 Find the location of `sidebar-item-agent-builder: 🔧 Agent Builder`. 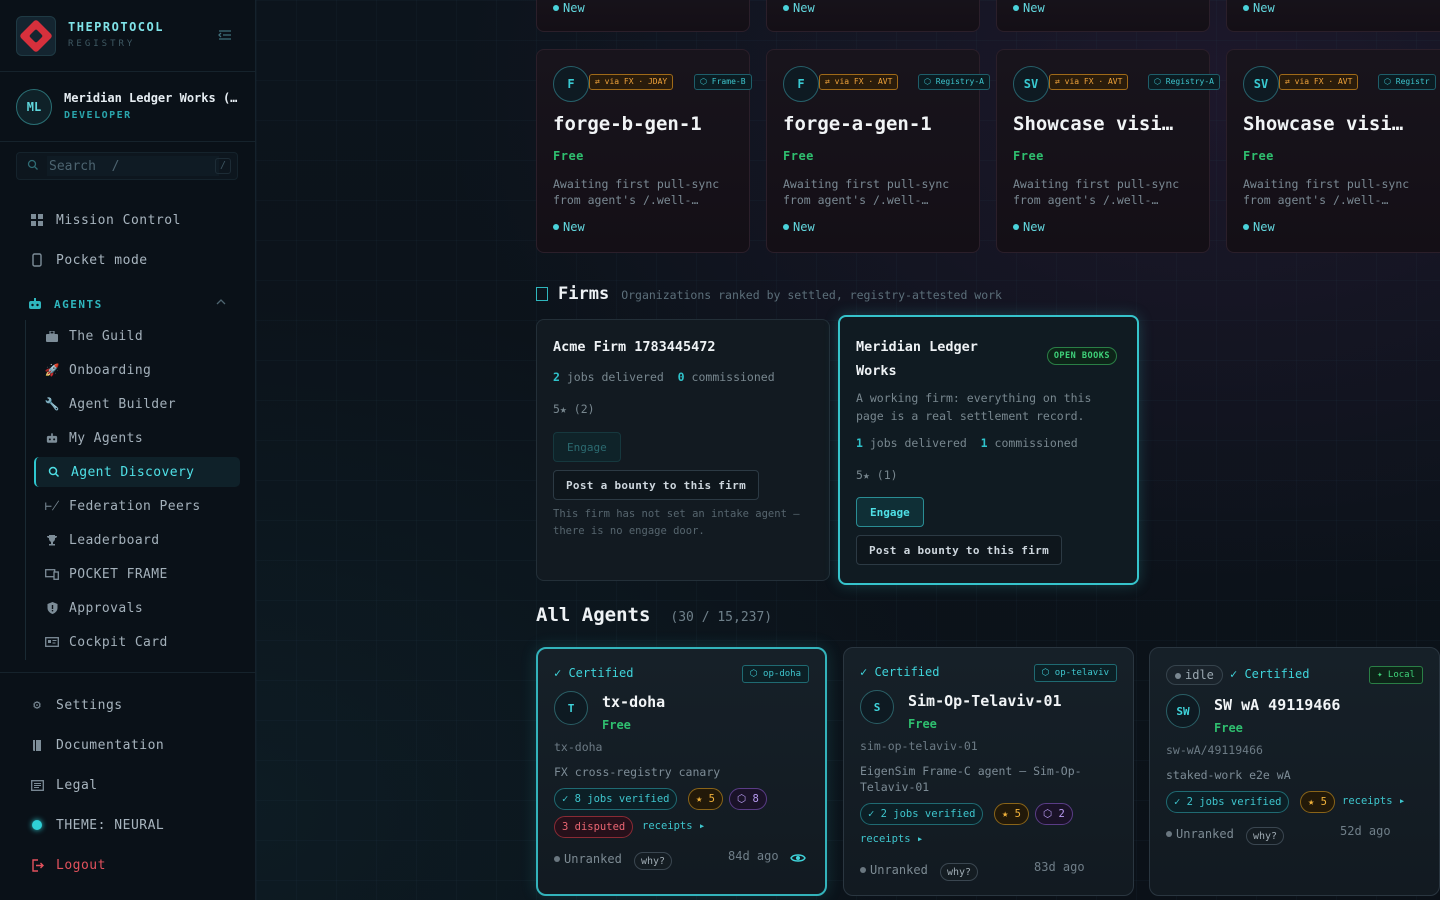

sidebar-item-agent-builder: 🔧 Agent Builder is located at coordinates (137, 404).